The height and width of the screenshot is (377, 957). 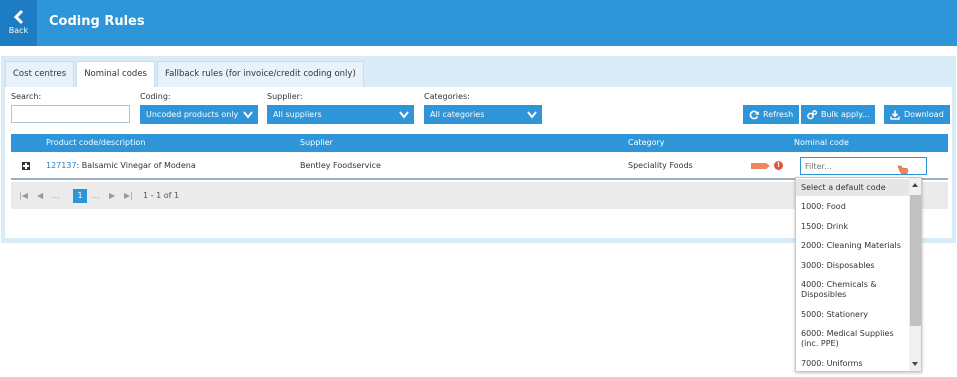 I want to click on tab-nominal-codes: Nominal codes, so click(x=115, y=74).